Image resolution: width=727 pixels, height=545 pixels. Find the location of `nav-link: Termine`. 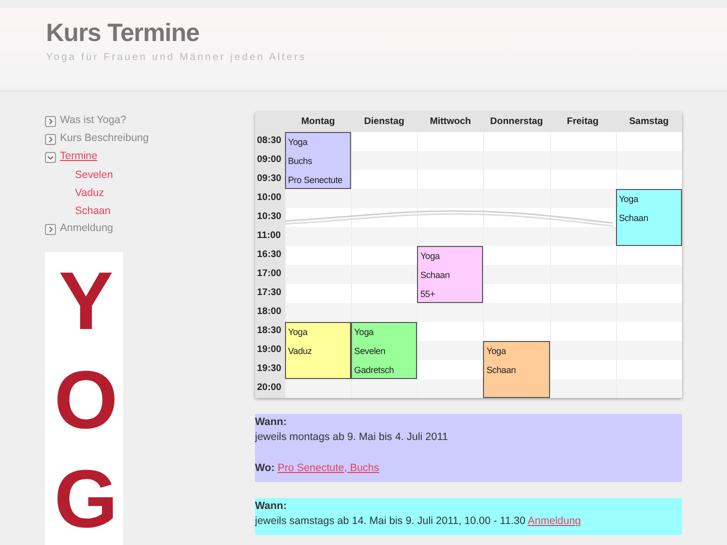

nav-link: Termine is located at coordinates (79, 157).